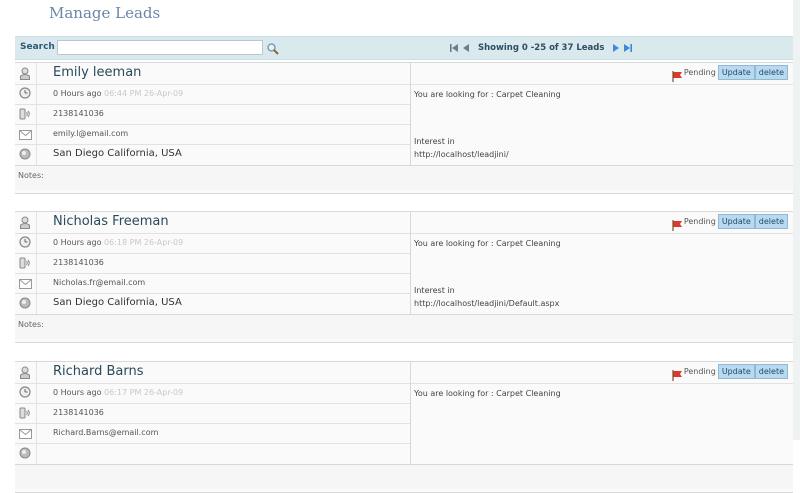 Image resolution: width=800 pixels, height=493 pixels. Describe the element at coordinates (144, 392) in the screenshot. I see `timestamp: 06:17 PM 26-Apr-09` at that location.